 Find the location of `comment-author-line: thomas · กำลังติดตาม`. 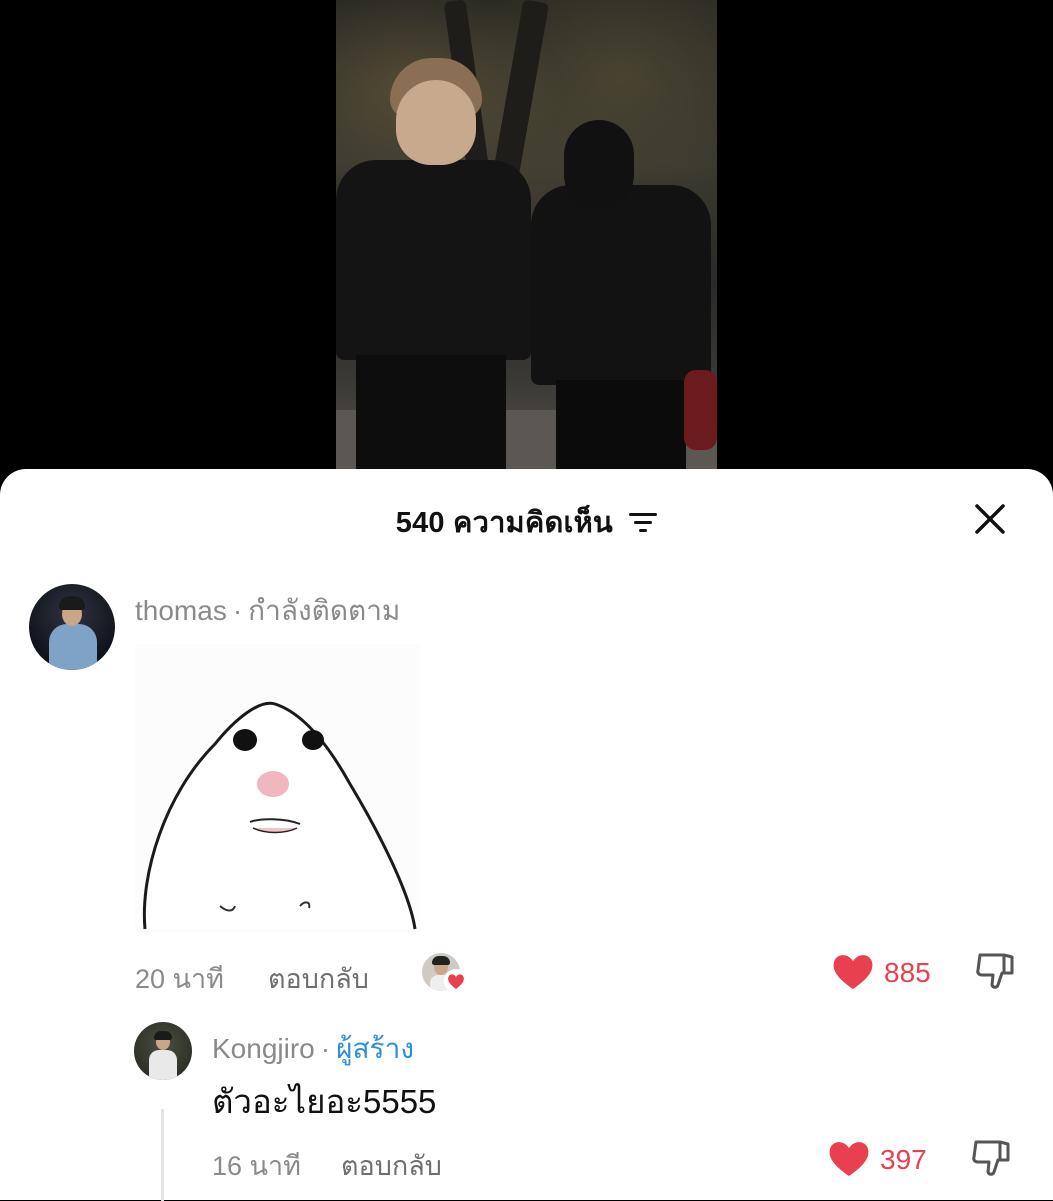

comment-author-line: thomas · กำลังติดตาม is located at coordinates (267, 611).